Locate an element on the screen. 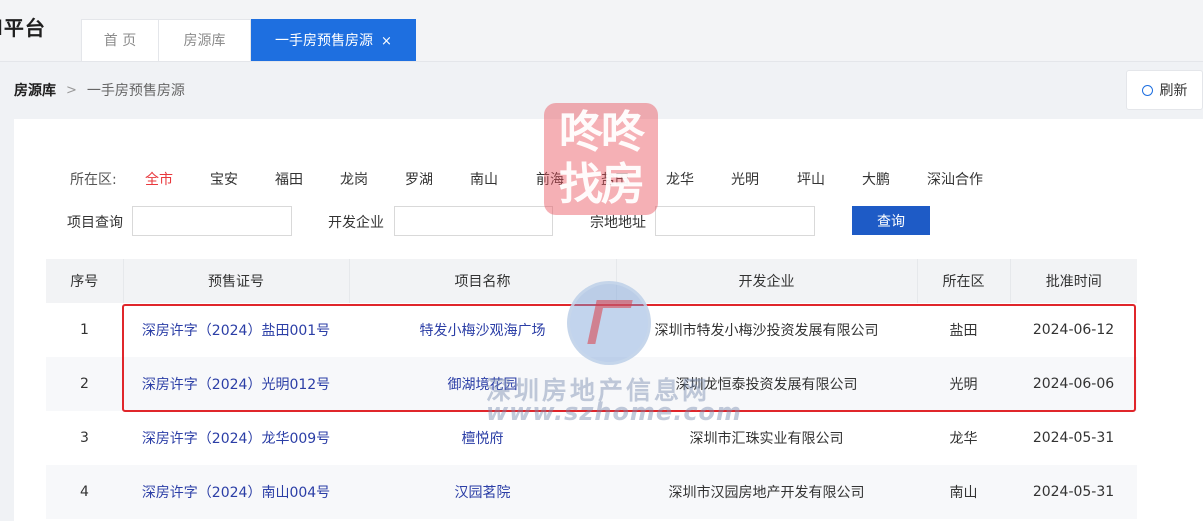 Image resolution: width=1203 pixels, height=521 pixels. district-option-dapeng: 大鹏 is located at coordinates (876, 179).